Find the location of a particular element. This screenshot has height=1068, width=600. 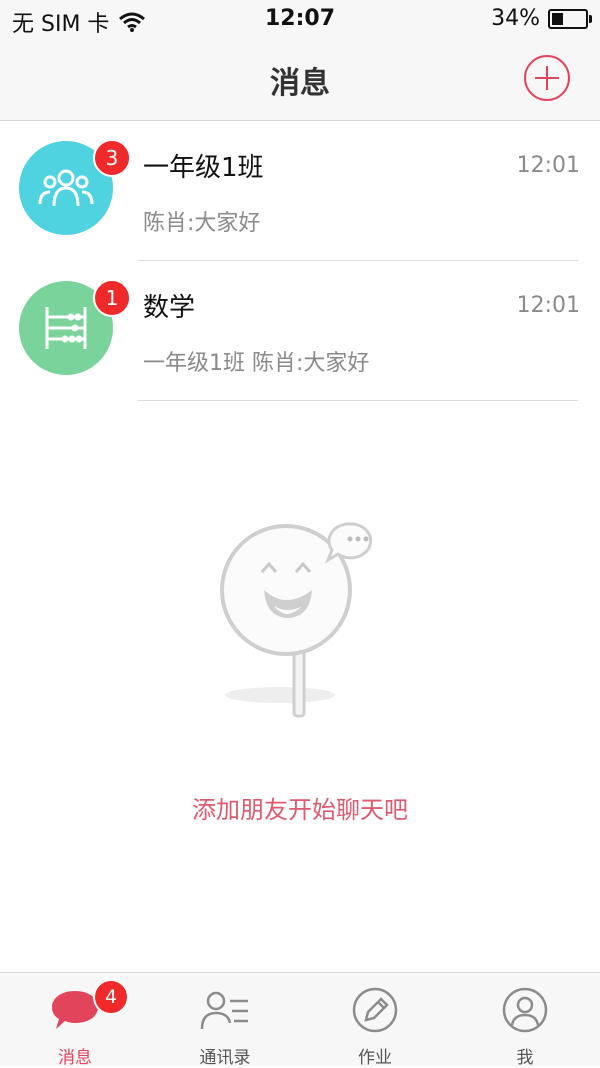

pencil-icon is located at coordinates (375, 1010).